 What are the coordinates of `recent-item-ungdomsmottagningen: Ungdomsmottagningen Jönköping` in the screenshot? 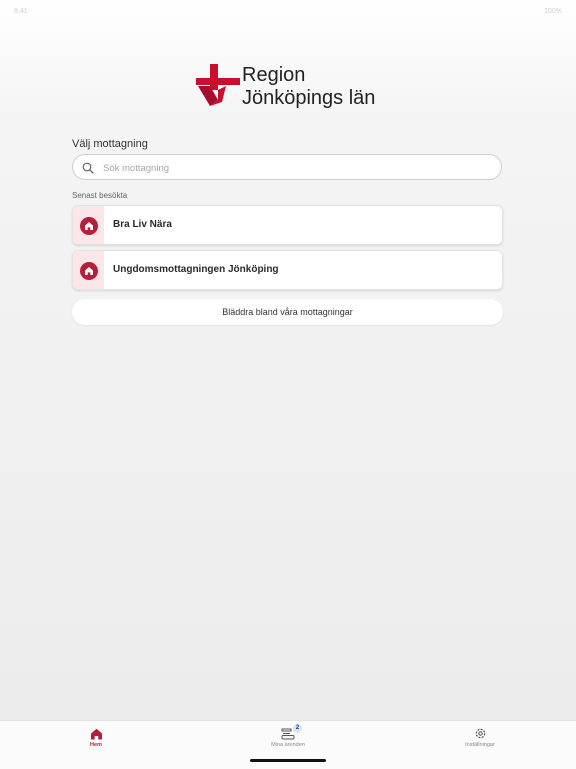 It's located at (287, 270).